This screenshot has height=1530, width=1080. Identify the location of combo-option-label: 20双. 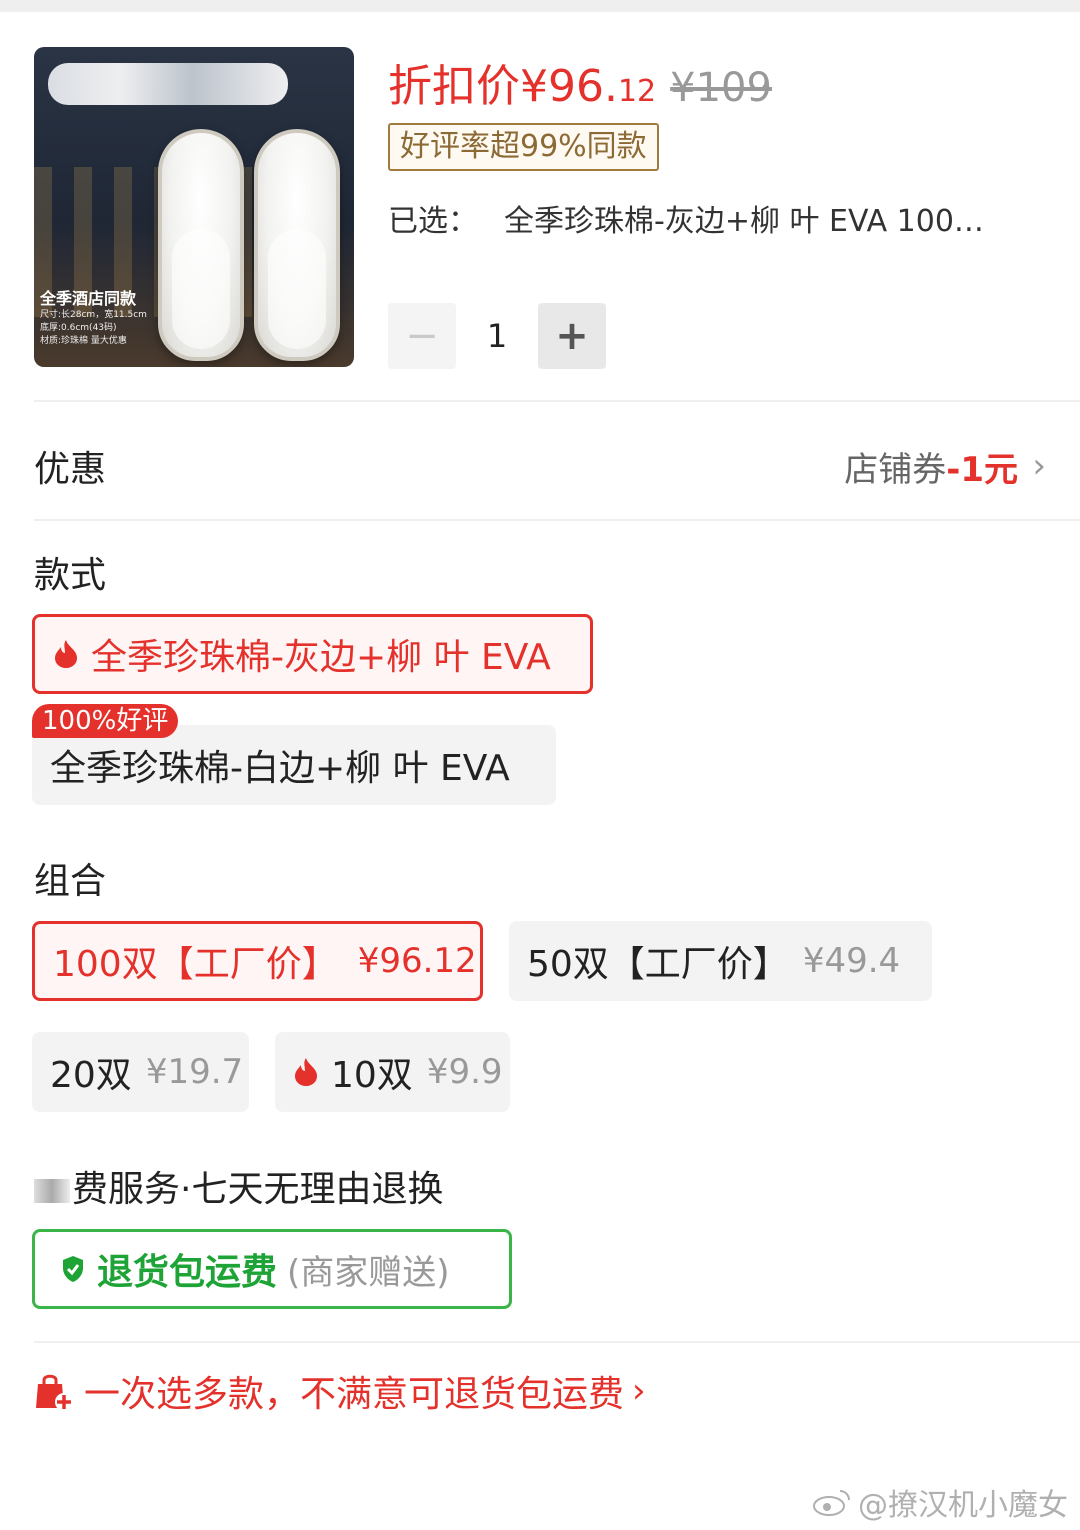
(91, 1075).